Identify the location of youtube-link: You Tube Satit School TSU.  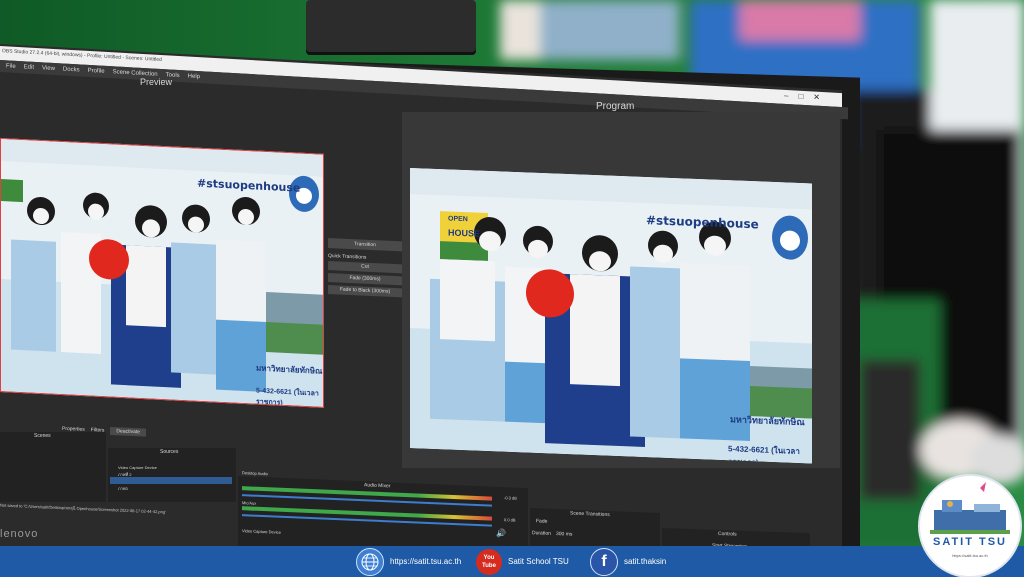
(522, 561).